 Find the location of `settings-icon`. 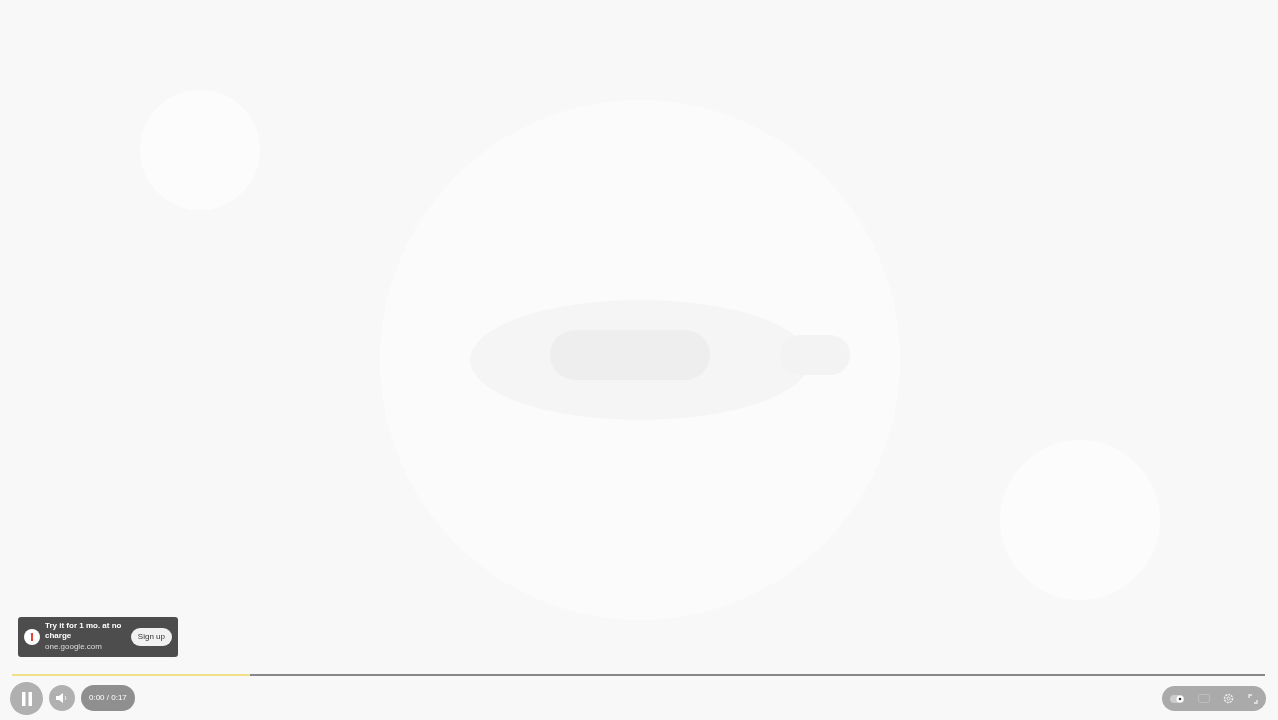

settings-icon is located at coordinates (1229, 698).